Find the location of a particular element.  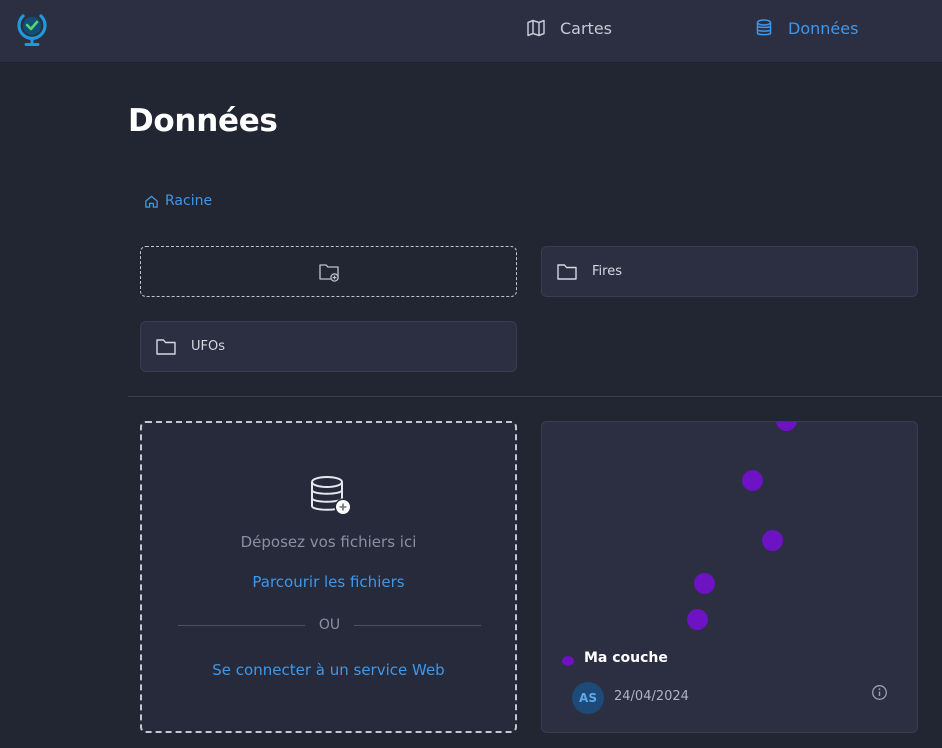

breadcrumb-root: Racine is located at coordinates (178, 201).